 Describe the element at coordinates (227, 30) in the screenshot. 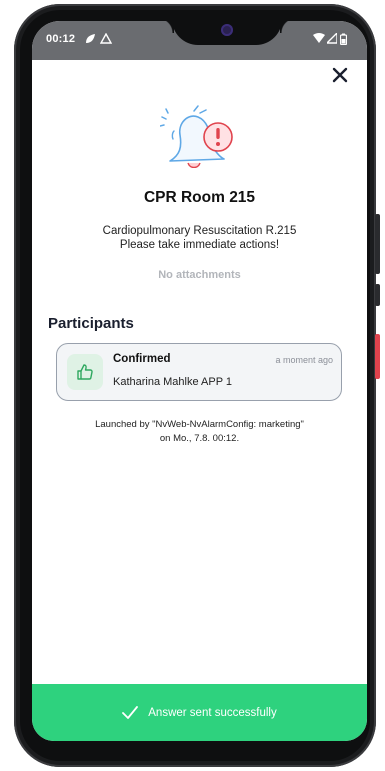

I see `front-camera` at that location.